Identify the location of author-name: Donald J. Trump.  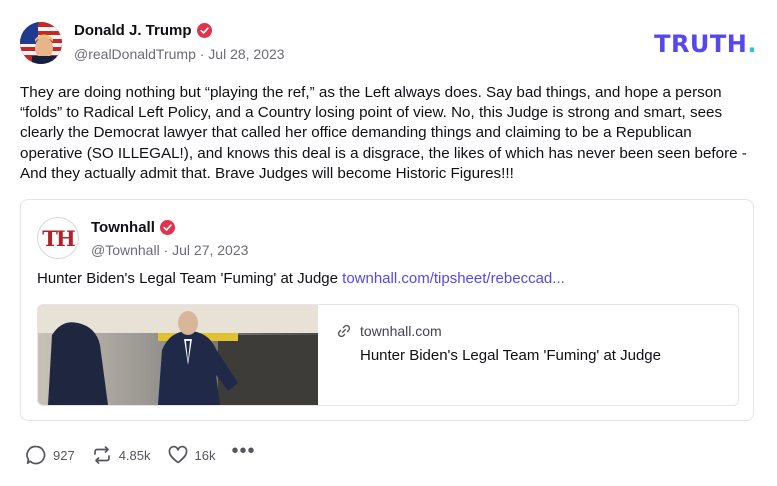
(133, 30).